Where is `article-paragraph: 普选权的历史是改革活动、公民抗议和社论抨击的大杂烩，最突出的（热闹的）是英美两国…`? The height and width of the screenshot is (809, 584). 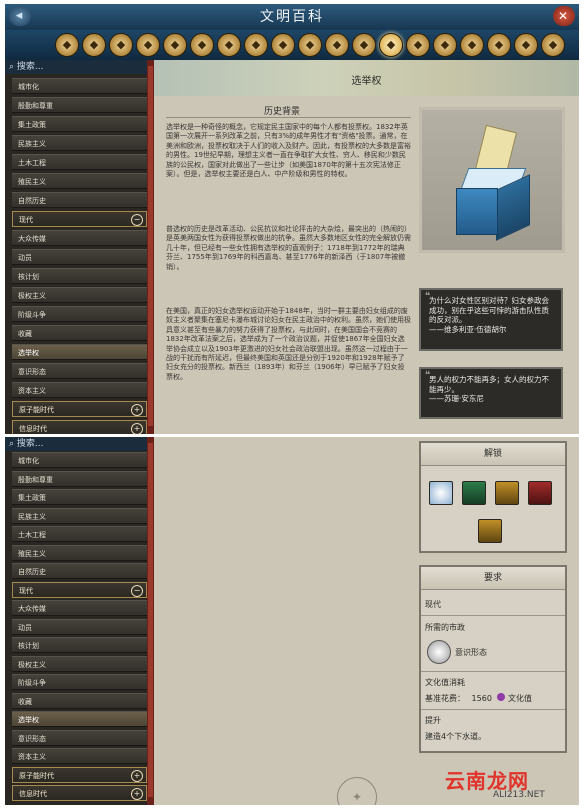
article-paragraph: 普选权的历史是改革活动、公民抗议和社论抨击的大杂烩，最突出的（热闹的）是英美两国… is located at coordinates (288, 248).